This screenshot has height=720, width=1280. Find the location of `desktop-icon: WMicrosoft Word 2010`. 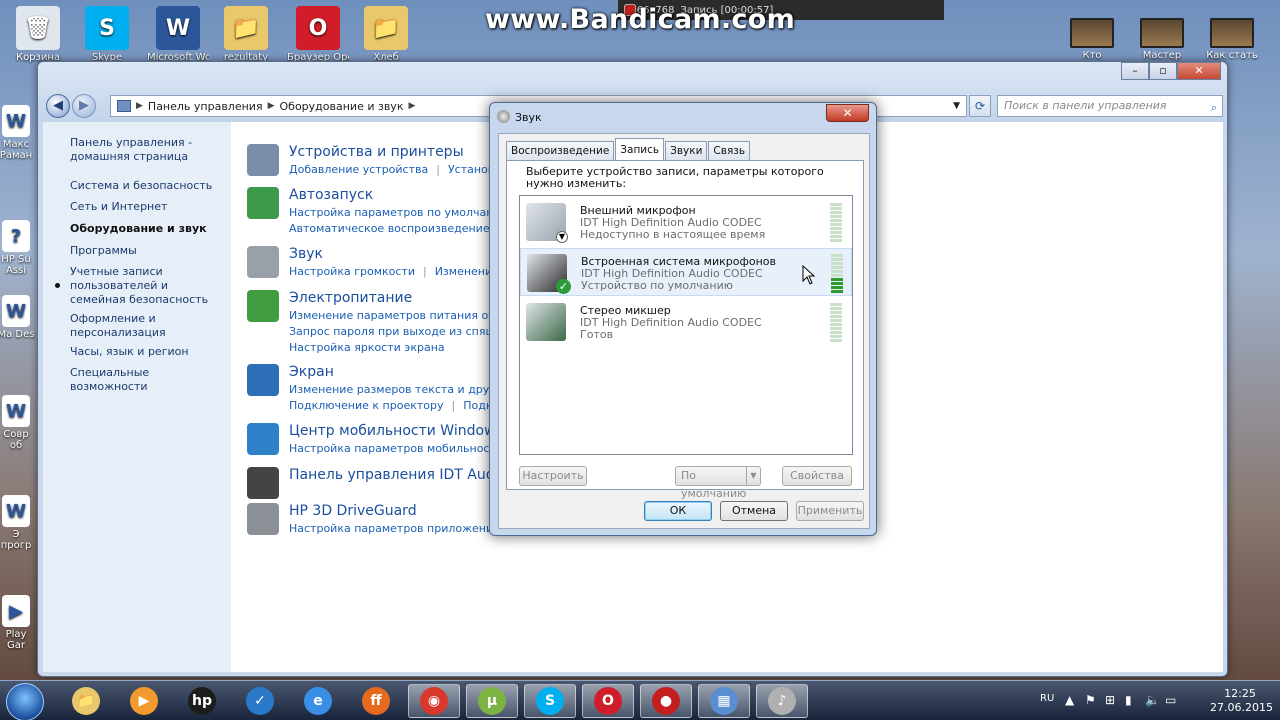

desktop-icon: WMicrosoft Word 2010 is located at coordinates (178, 35).